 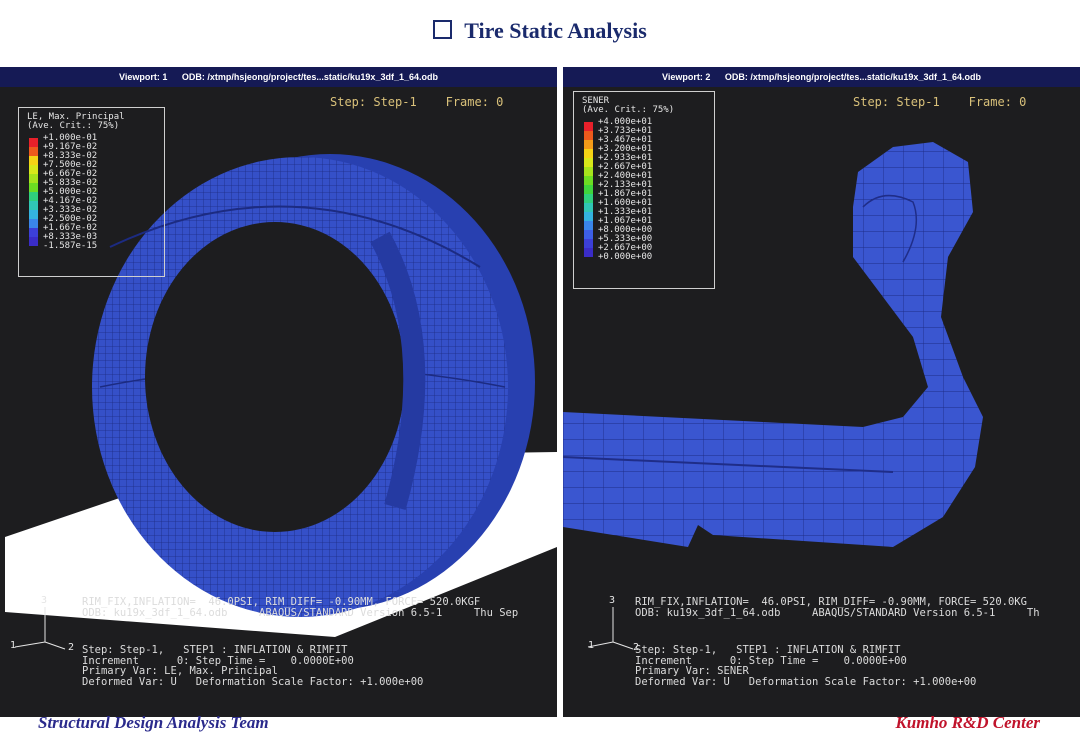 I want to click on slide-title: Tire Static Analysis, so click(x=540, y=31).